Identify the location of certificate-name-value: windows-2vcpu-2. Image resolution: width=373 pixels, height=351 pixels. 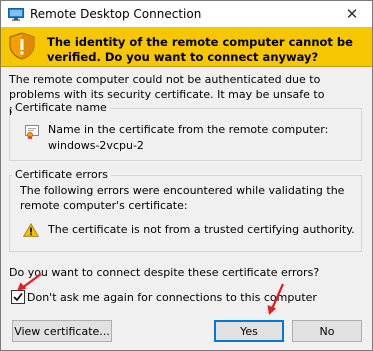
(96, 145).